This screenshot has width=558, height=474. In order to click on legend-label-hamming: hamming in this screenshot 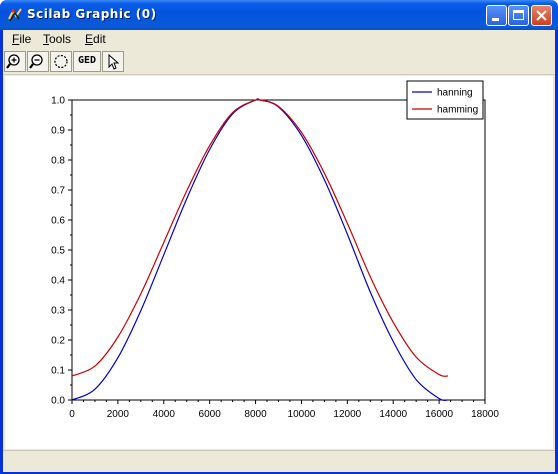, I will do `click(457, 110)`.